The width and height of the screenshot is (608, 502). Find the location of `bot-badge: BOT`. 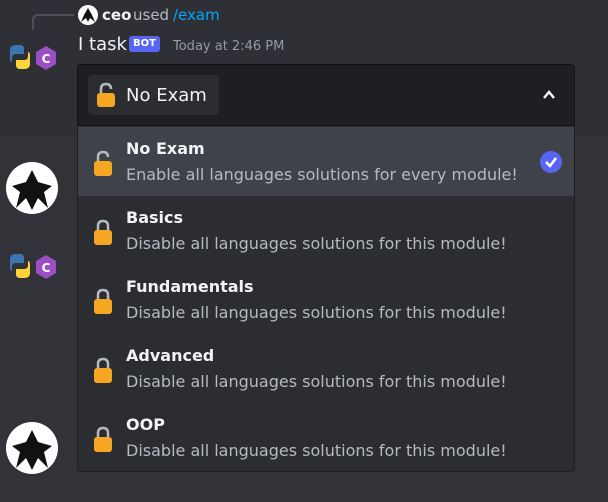

bot-badge: BOT is located at coordinates (144, 44).